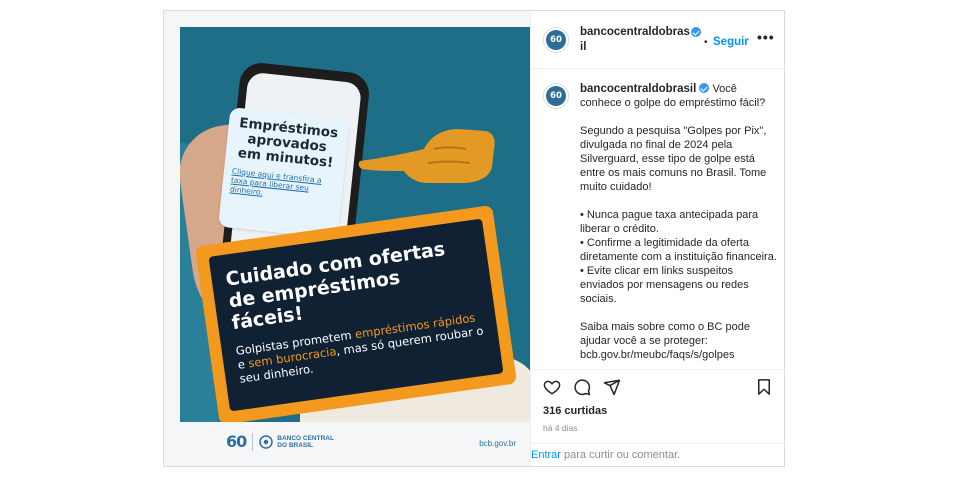 The image size is (966, 483). Describe the element at coordinates (658, 384) in the screenshot. I see `action-bar` at that location.